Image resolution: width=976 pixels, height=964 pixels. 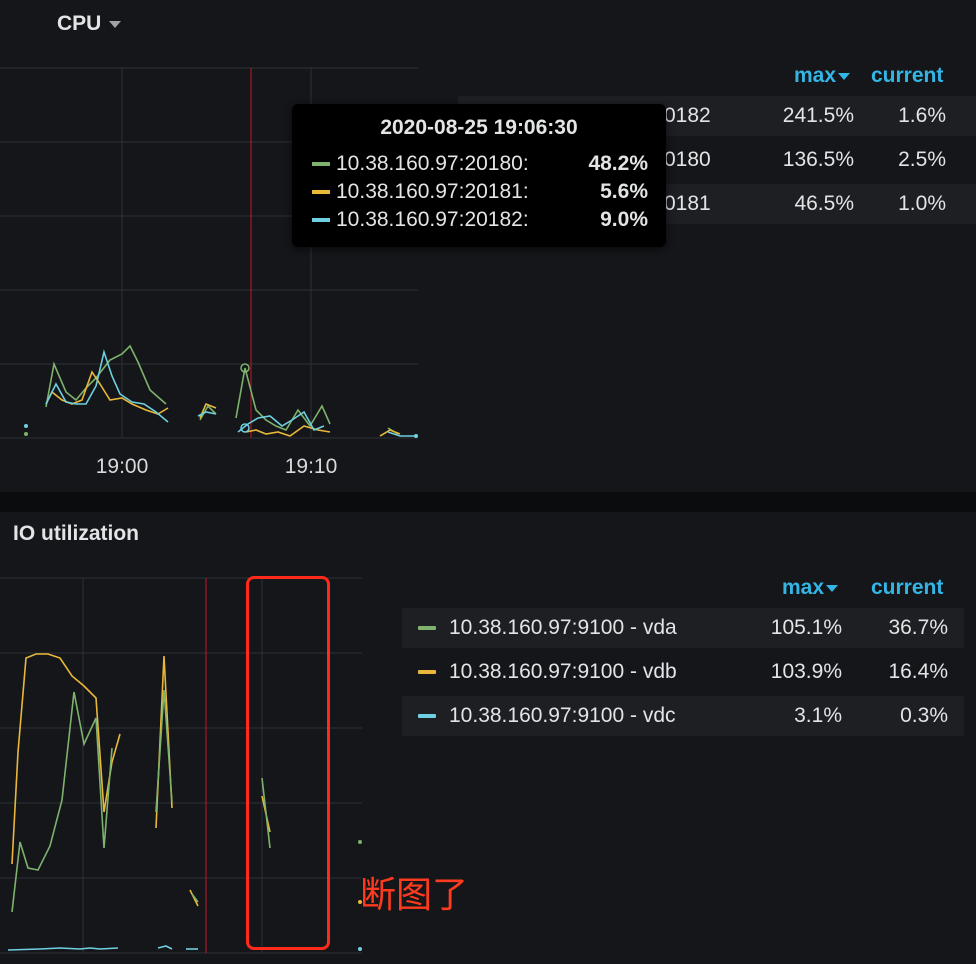 I want to click on series-line-vdb, so click(x=141, y=780).